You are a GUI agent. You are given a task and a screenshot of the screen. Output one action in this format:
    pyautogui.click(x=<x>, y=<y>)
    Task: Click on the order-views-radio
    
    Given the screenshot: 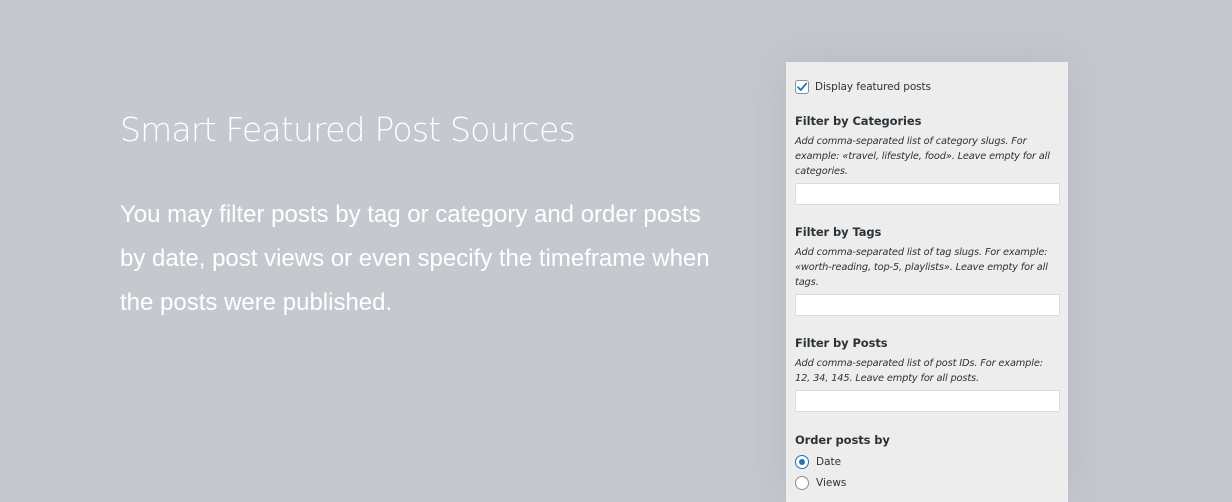 What is the action you would take?
    pyautogui.click(x=802, y=482)
    